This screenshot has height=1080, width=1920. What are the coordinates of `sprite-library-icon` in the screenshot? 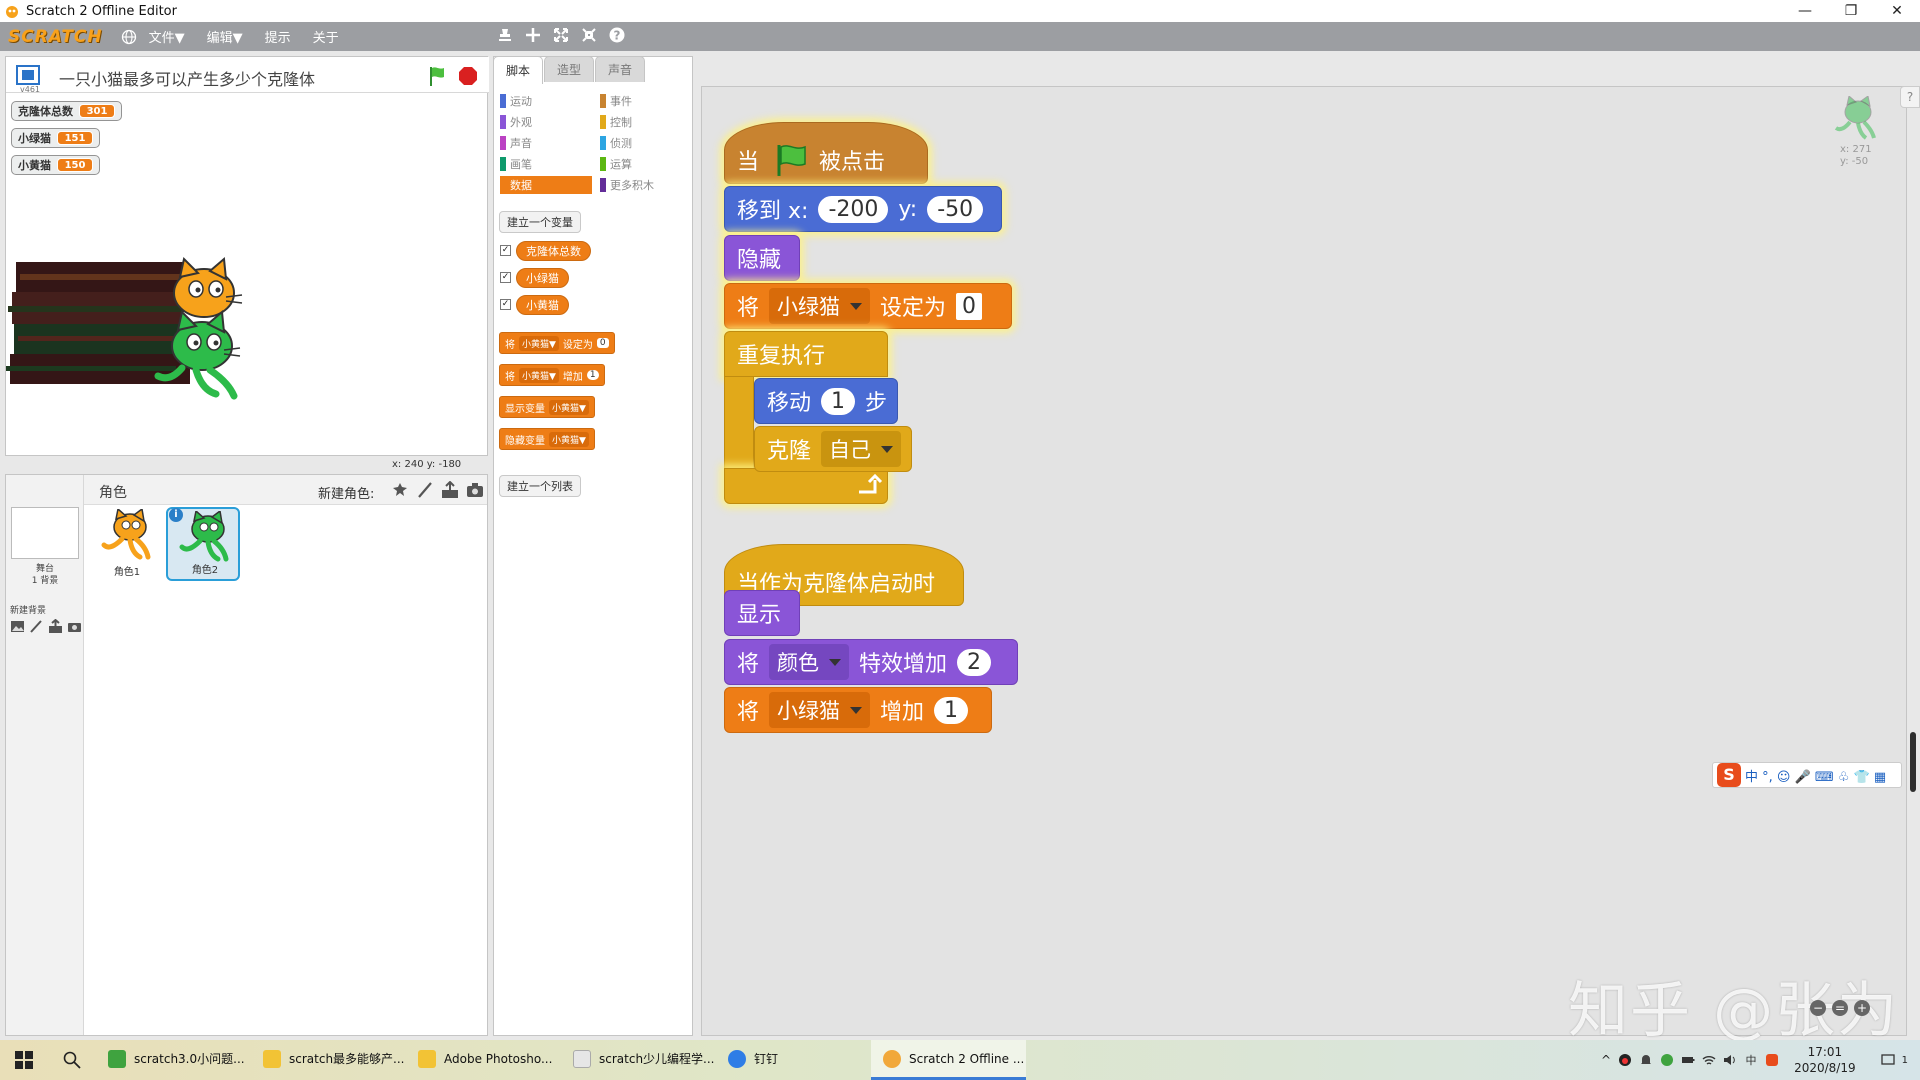 It's located at (400, 490).